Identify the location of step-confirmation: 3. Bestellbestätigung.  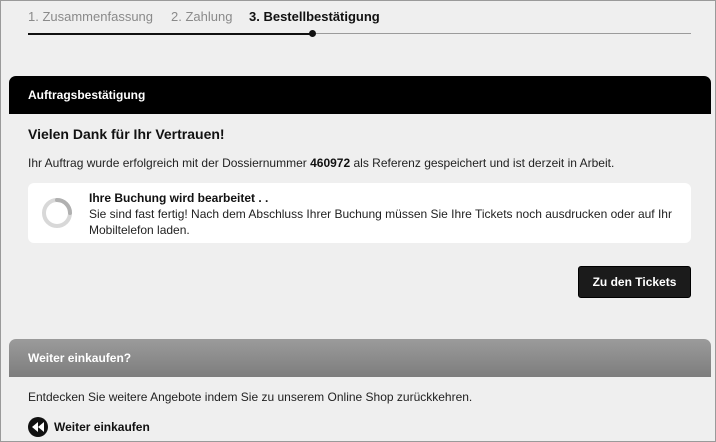
(314, 16).